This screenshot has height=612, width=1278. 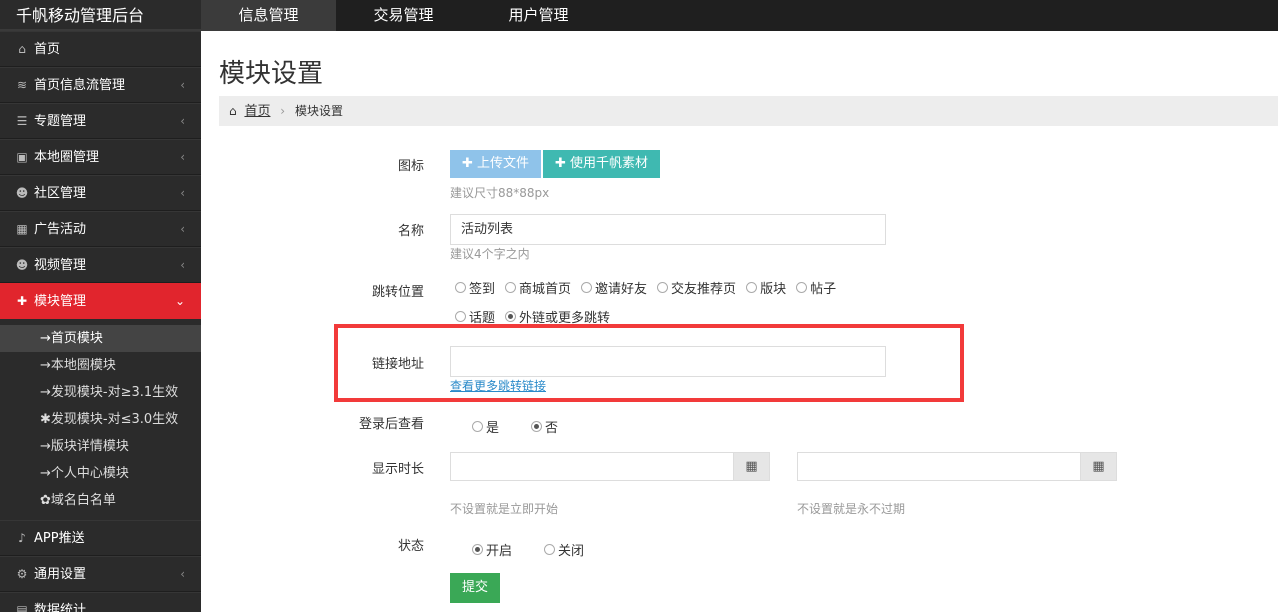 What do you see at coordinates (490, 254) in the screenshot?
I see `name-help-text: 建议4个字之内` at bounding box center [490, 254].